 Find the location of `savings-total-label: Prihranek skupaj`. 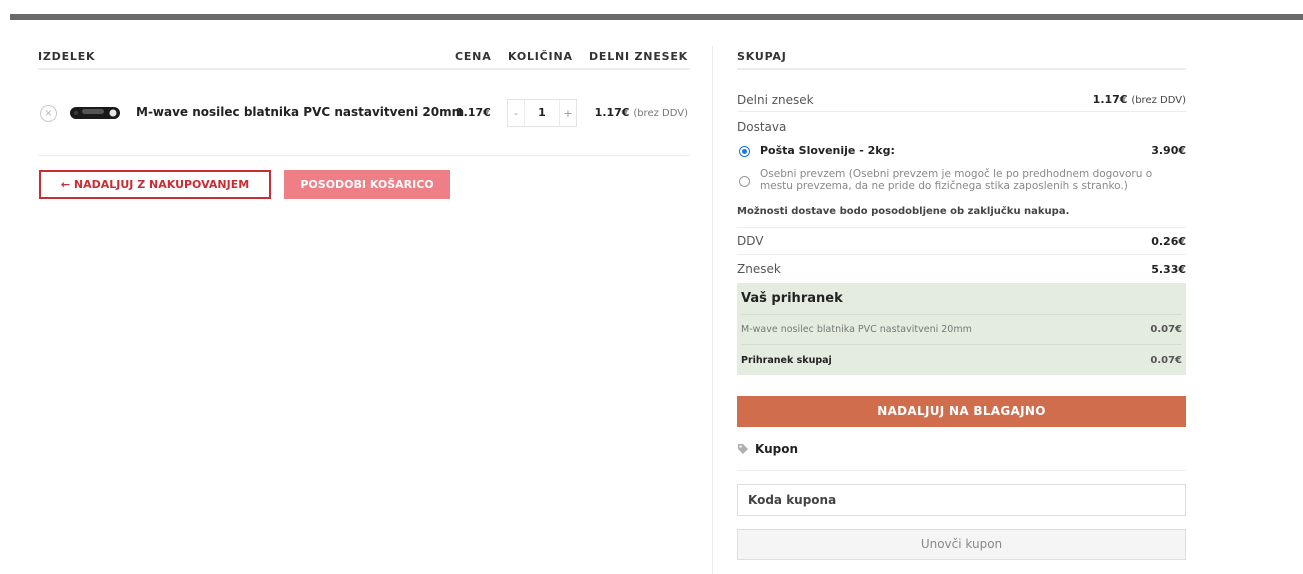

savings-total-label: Prihranek skupaj is located at coordinates (786, 360).